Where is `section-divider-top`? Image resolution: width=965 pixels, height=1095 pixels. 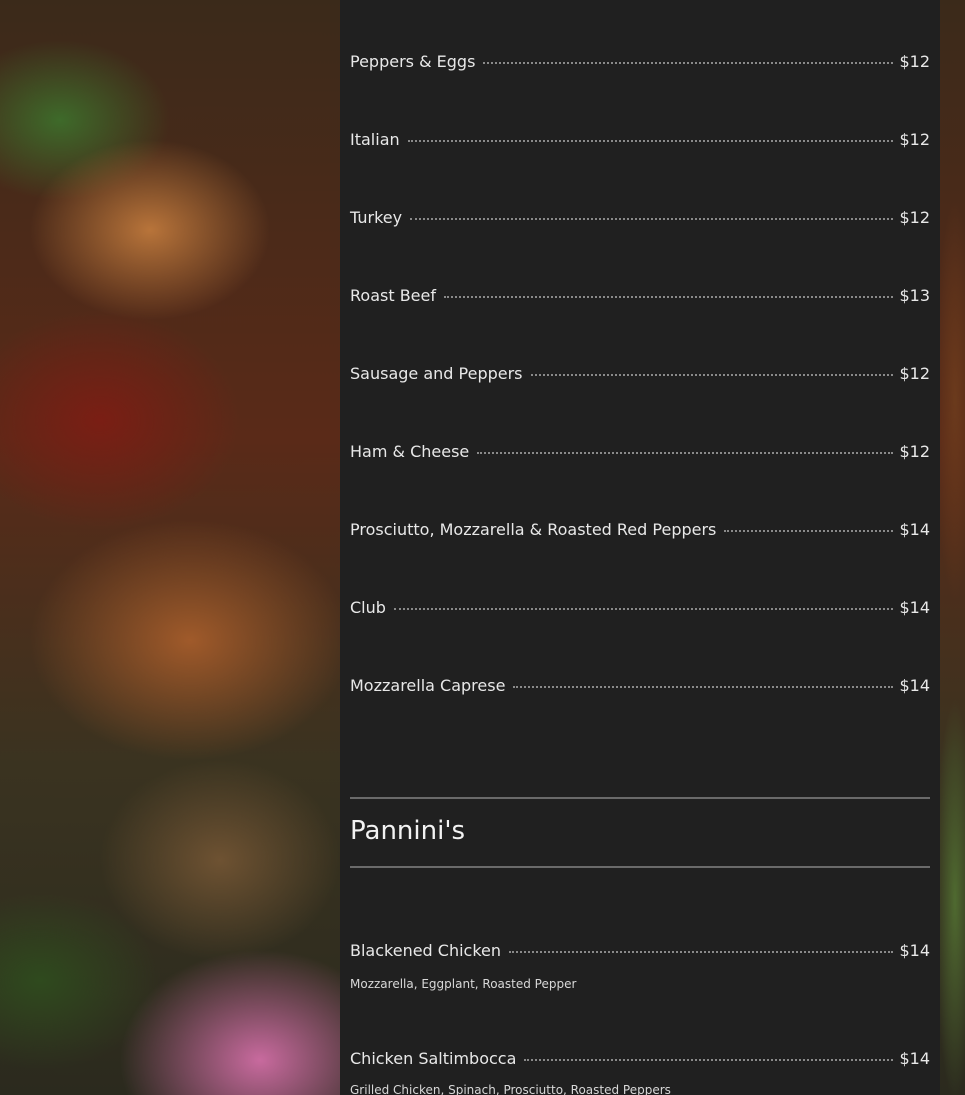
section-divider-top is located at coordinates (640, 798).